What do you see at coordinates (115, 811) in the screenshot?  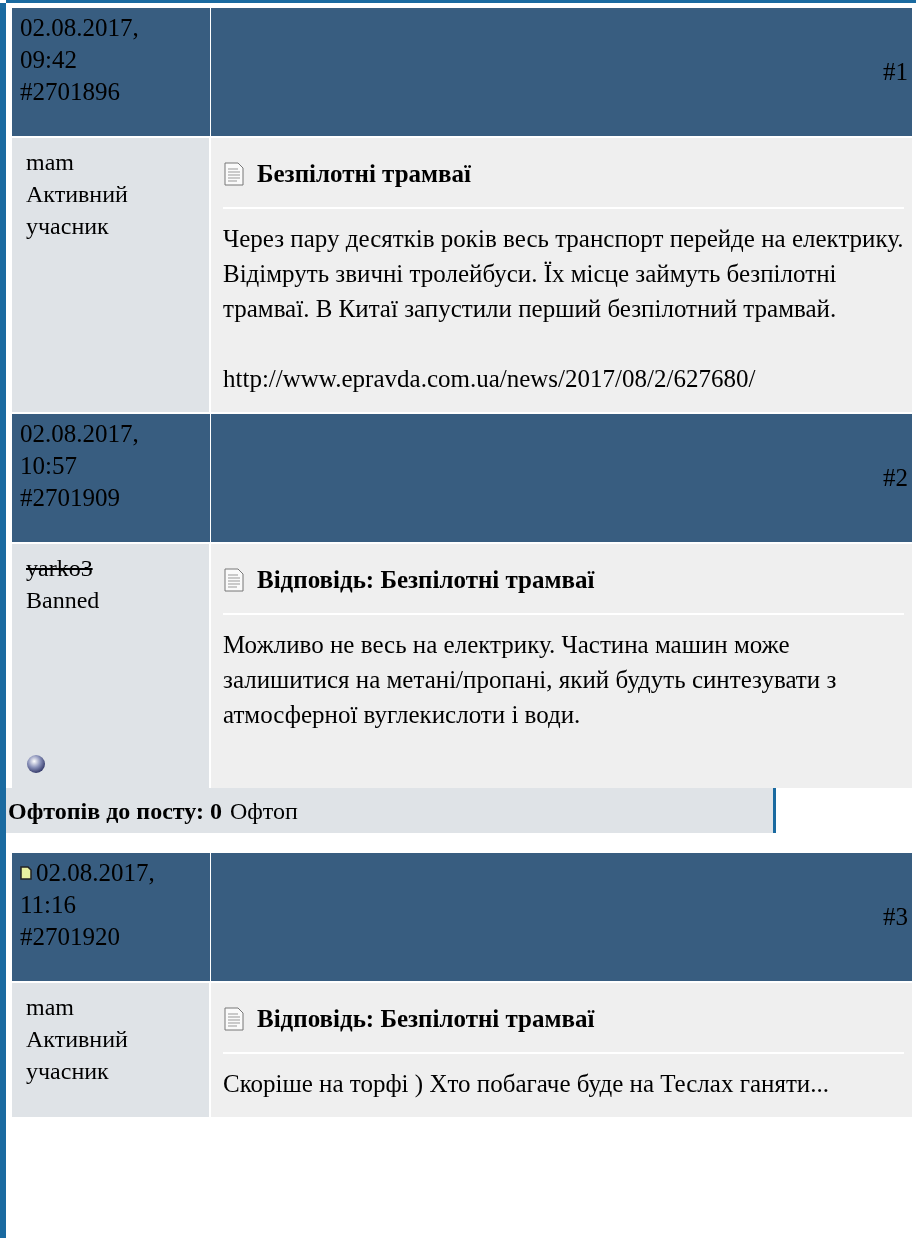 I see `offtopic-count: Офтопів до посту: 0` at bounding box center [115, 811].